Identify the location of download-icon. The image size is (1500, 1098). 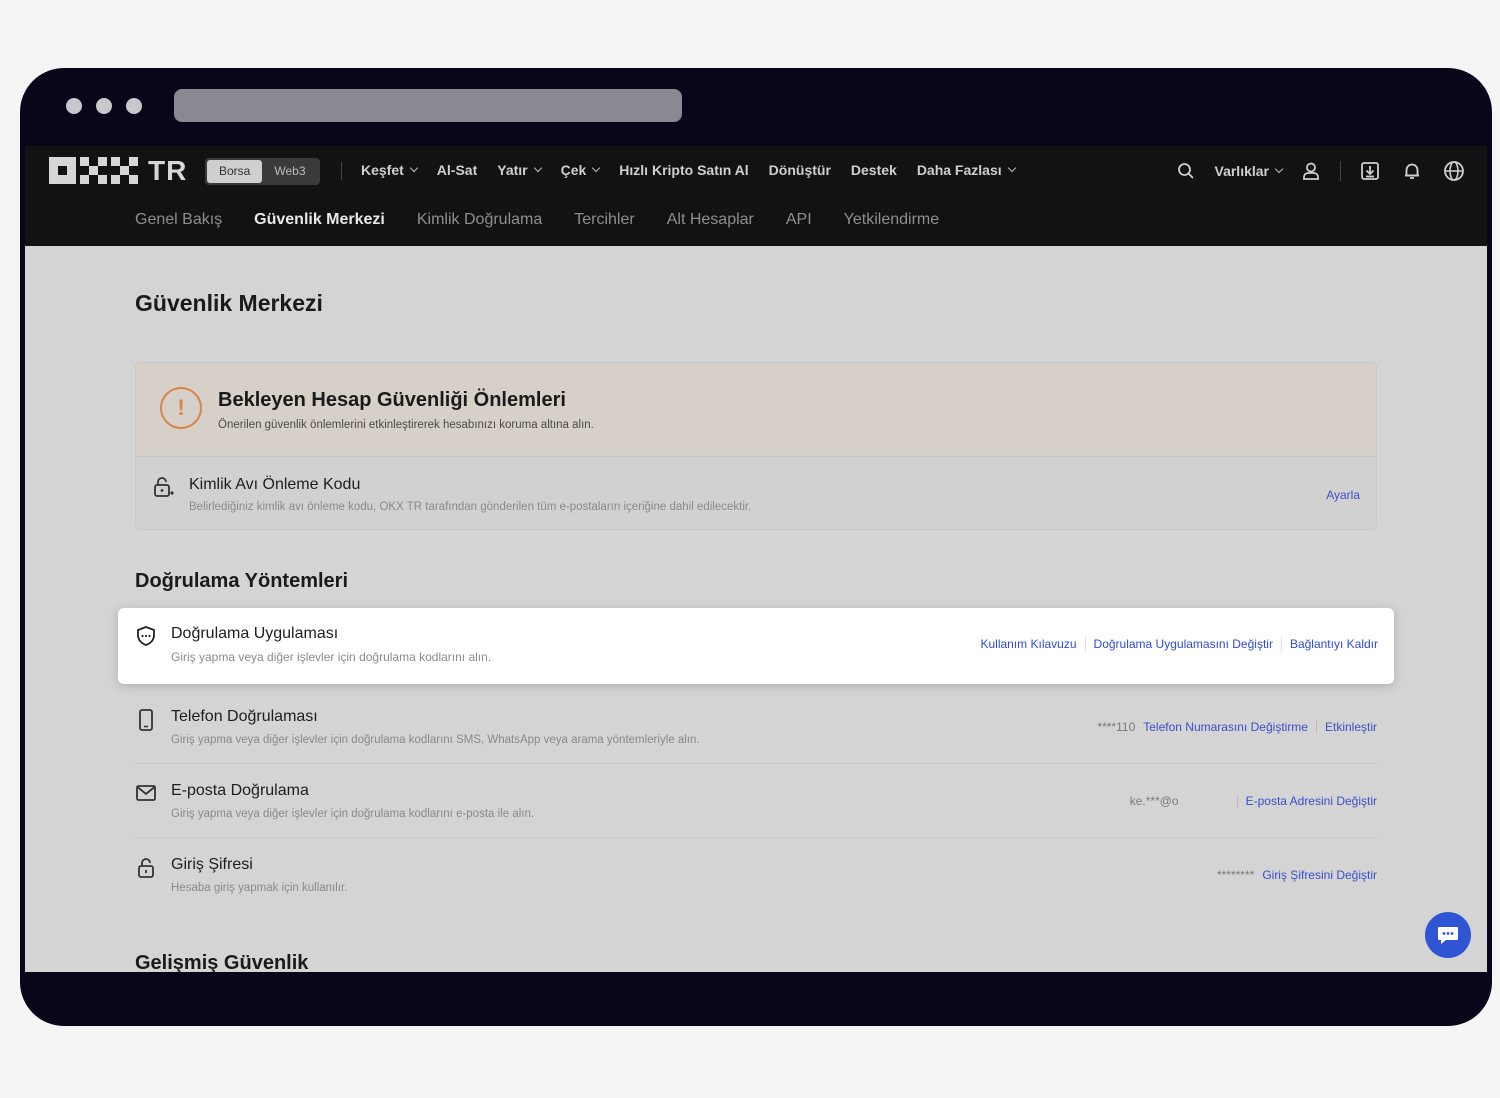
(1370, 171).